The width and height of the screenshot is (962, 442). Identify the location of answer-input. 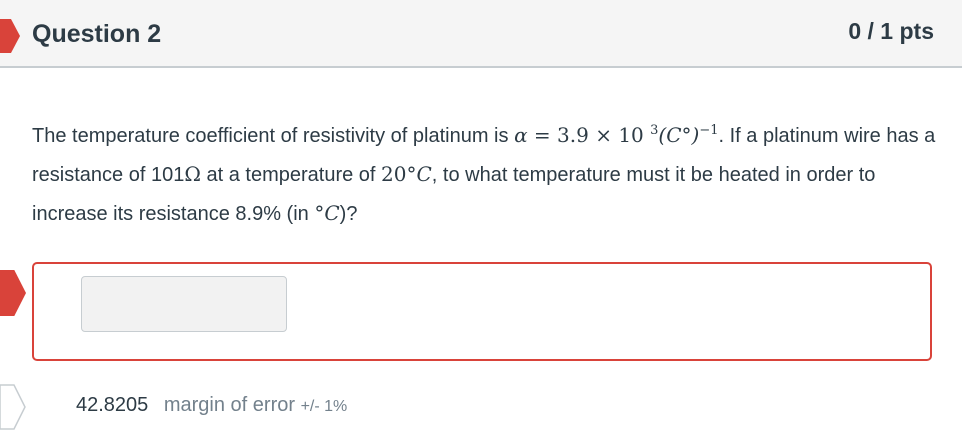
(184, 304).